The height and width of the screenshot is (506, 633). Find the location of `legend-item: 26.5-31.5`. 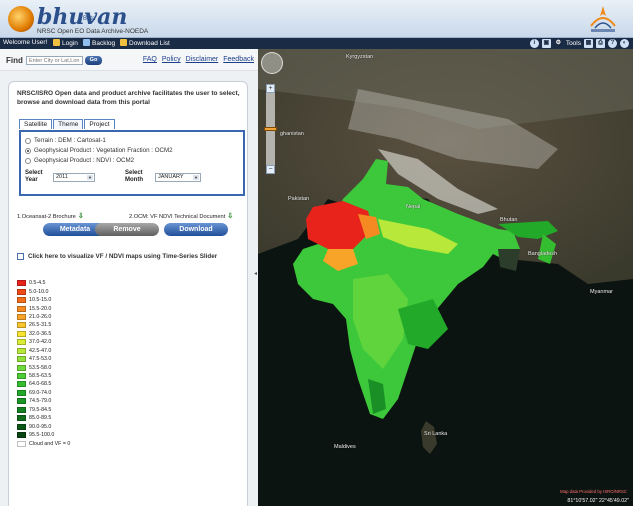

legend-item: 26.5-31.5 is located at coordinates (43, 325).